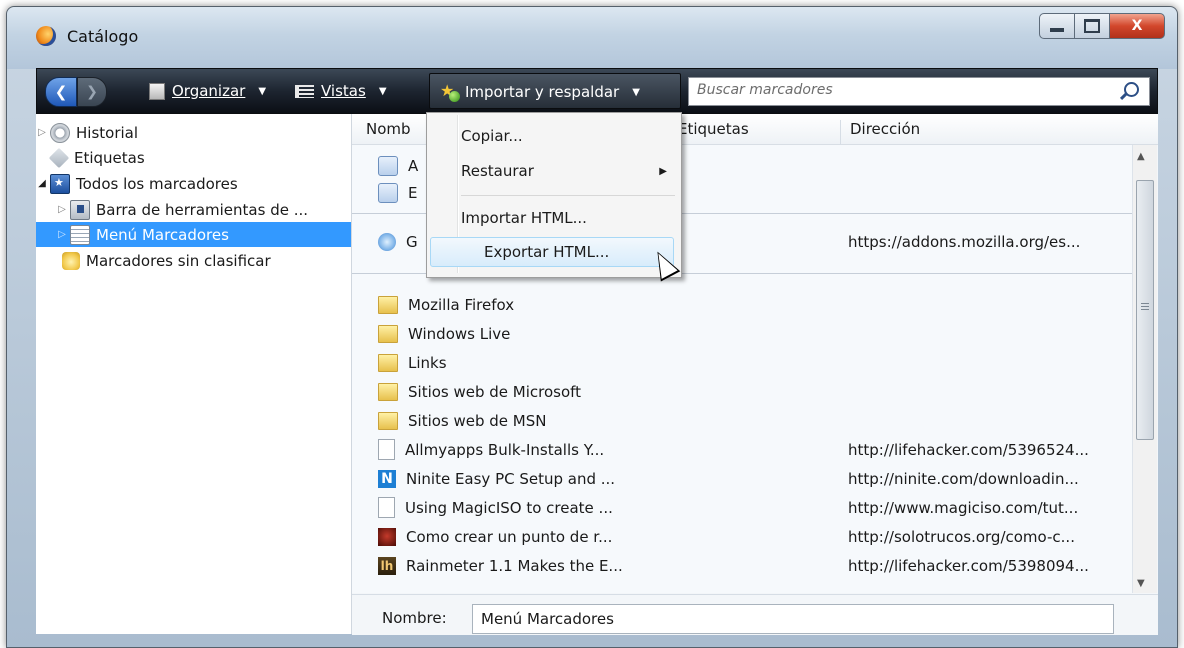  What do you see at coordinates (387, 242) in the screenshot?
I see `addons-icon` at bounding box center [387, 242].